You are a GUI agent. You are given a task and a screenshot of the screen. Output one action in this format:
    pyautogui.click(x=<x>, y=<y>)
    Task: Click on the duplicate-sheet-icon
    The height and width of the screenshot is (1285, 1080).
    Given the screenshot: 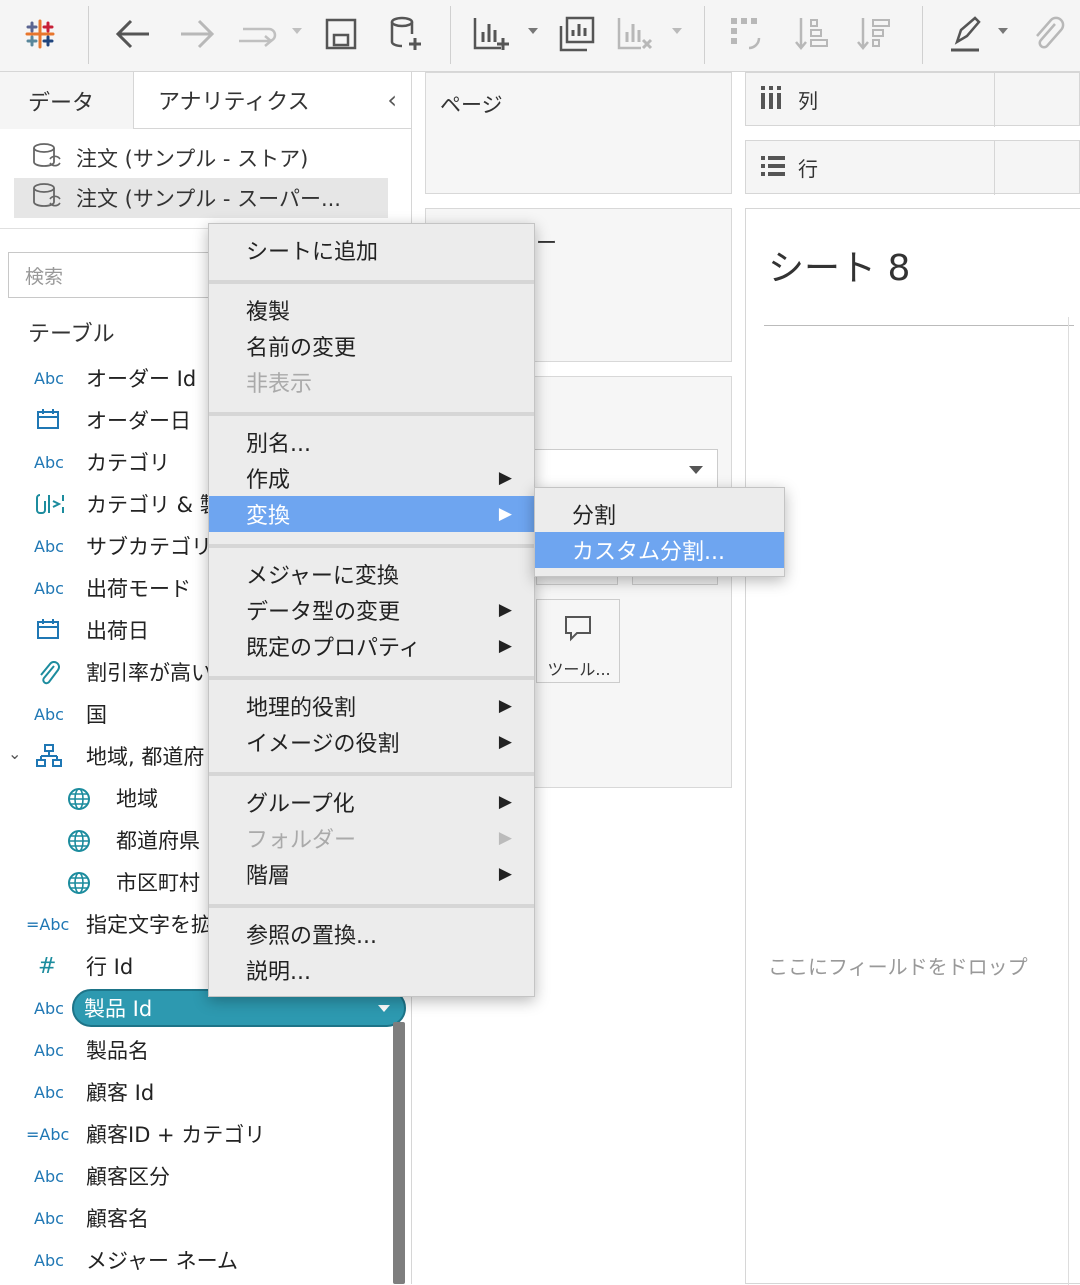 What is the action you would take?
    pyautogui.click(x=577, y=34)
    